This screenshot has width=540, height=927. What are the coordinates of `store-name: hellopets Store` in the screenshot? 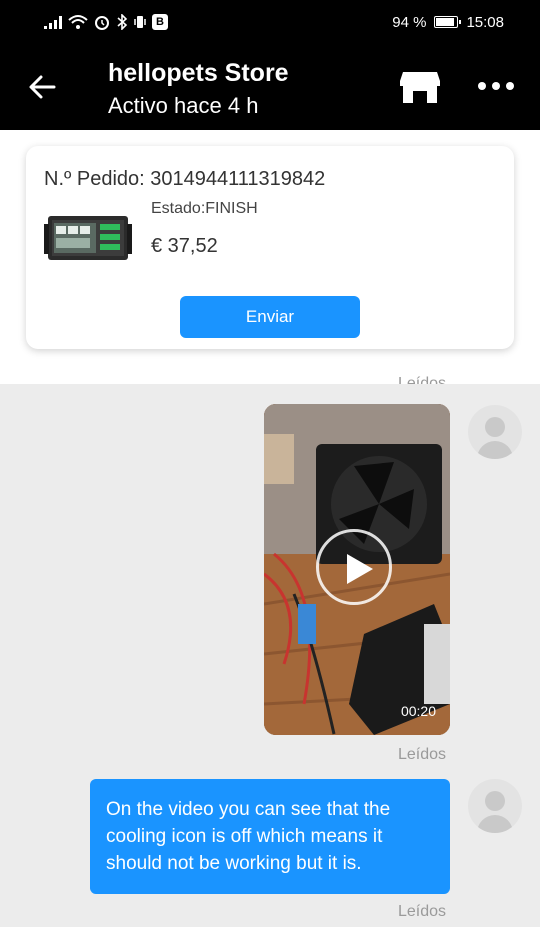 It's located at (198, 73).